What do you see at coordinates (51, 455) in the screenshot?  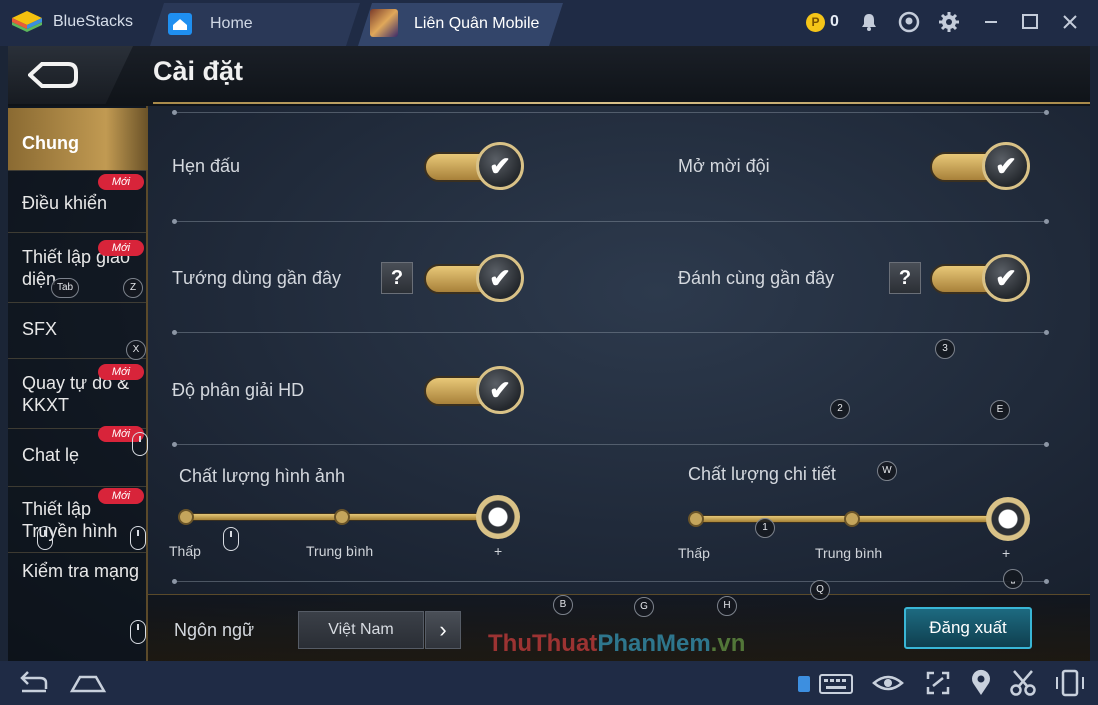 I see `sidebar-item-label: Chat lẹ` at bounding box center [51, 455].